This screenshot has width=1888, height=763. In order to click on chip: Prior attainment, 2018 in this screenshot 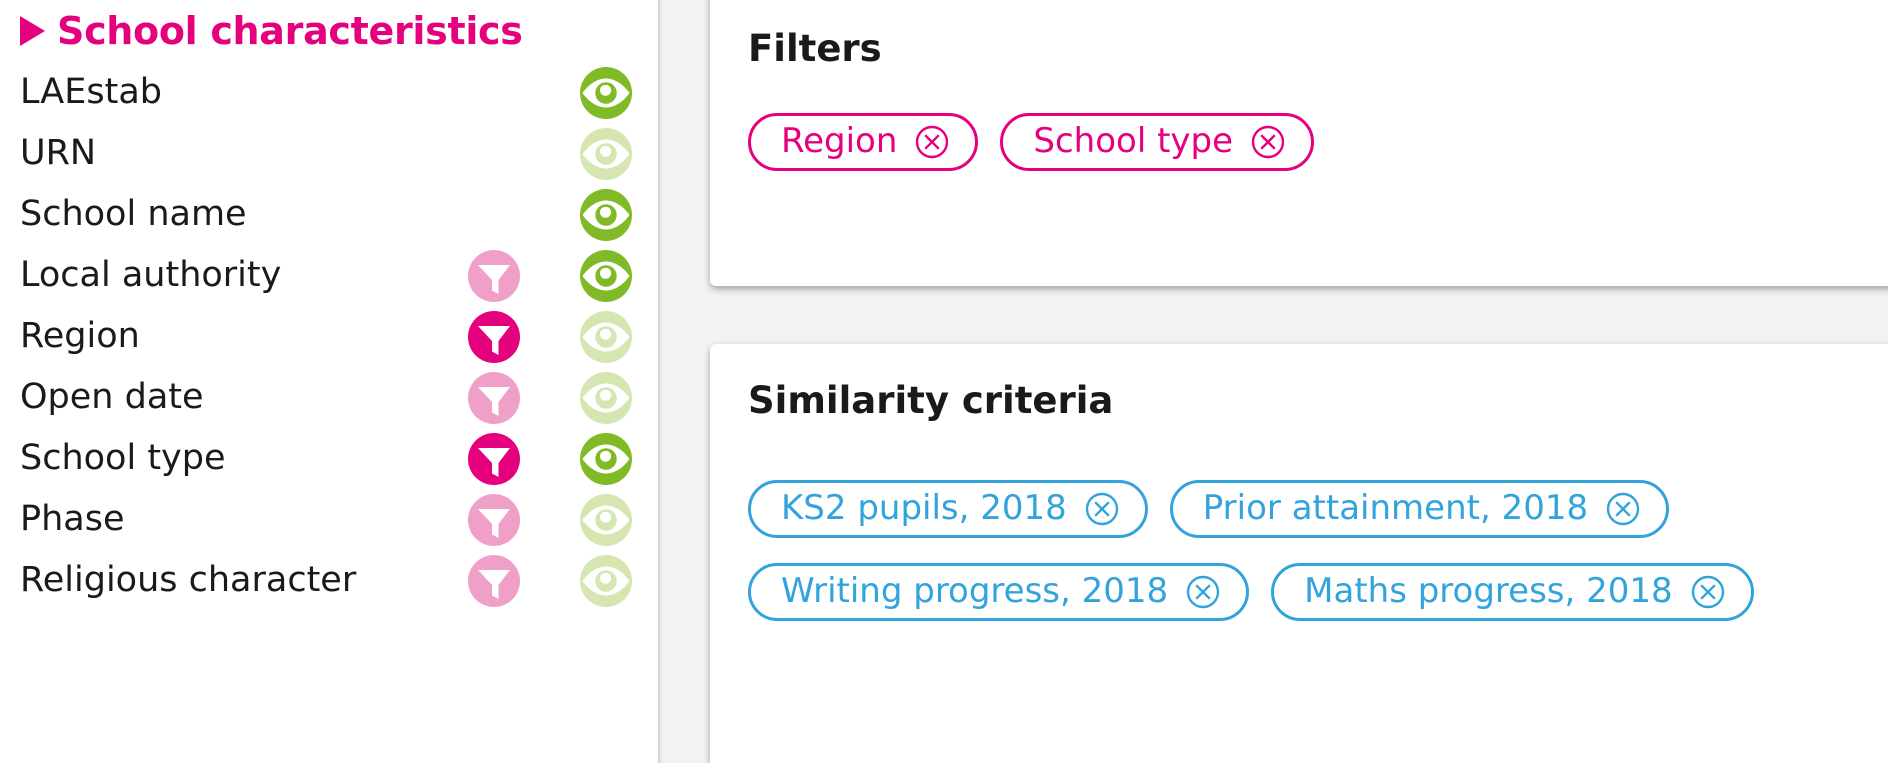, I will do `click(1419, 509)`.